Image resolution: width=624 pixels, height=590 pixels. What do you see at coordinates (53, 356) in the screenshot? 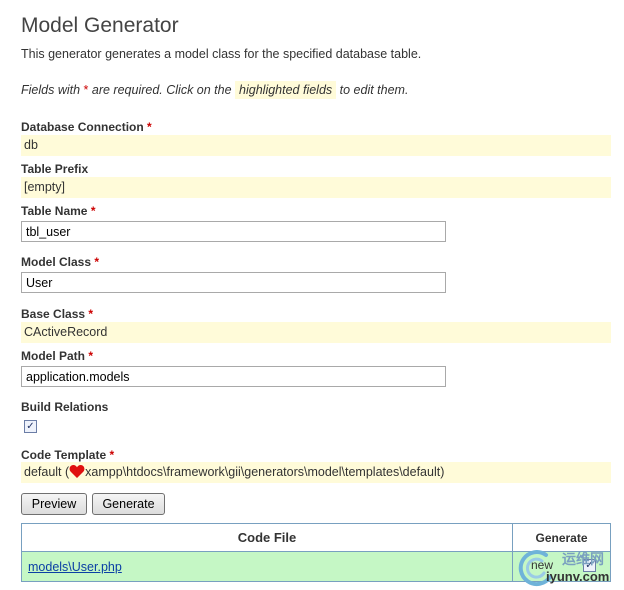
I see `model-path-label-text: Model Path` at bounding box center [53, 356].